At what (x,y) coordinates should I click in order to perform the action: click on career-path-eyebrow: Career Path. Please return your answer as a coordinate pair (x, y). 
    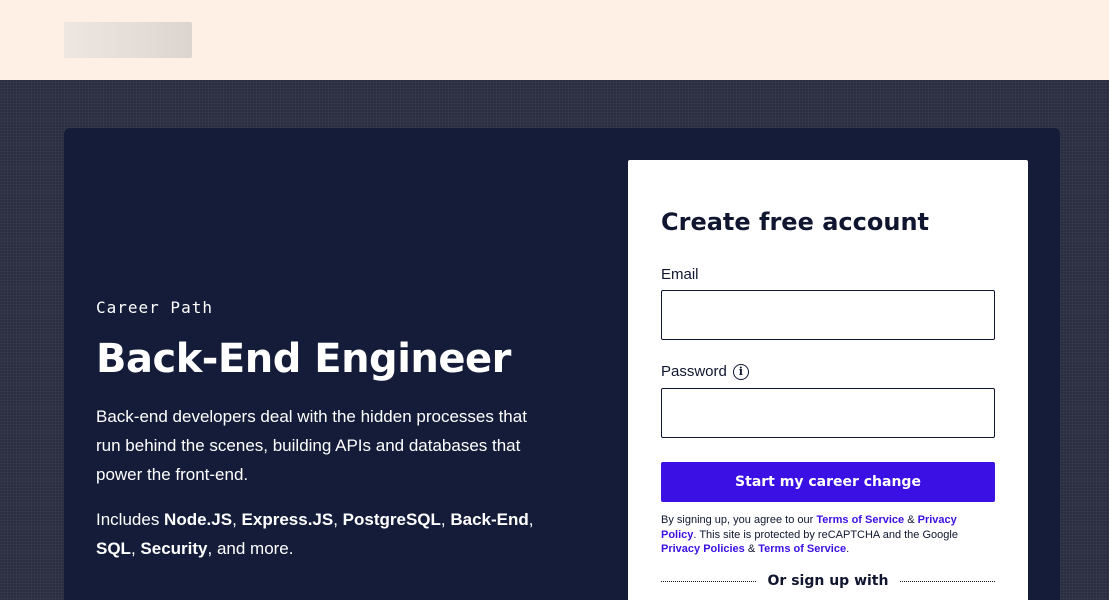
    Looking at the image, I should click on (154, 307).